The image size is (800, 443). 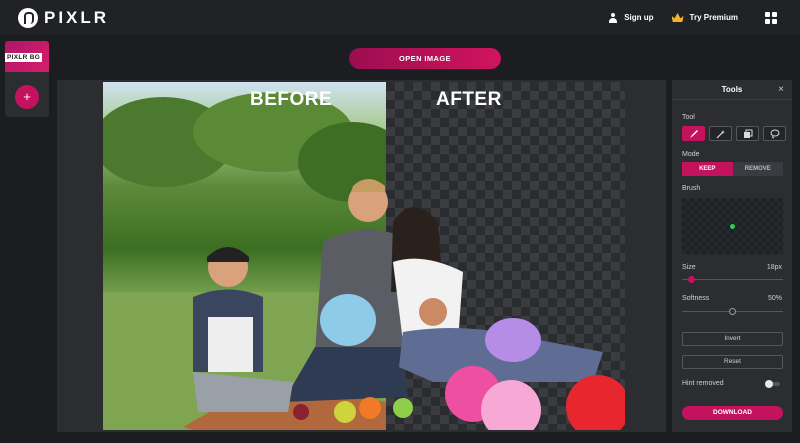 What do you see at coordinates (425, 58) in the screenshot?
I see `open-image-button: OPEN IMAGE` at bounding box center [425, 58].